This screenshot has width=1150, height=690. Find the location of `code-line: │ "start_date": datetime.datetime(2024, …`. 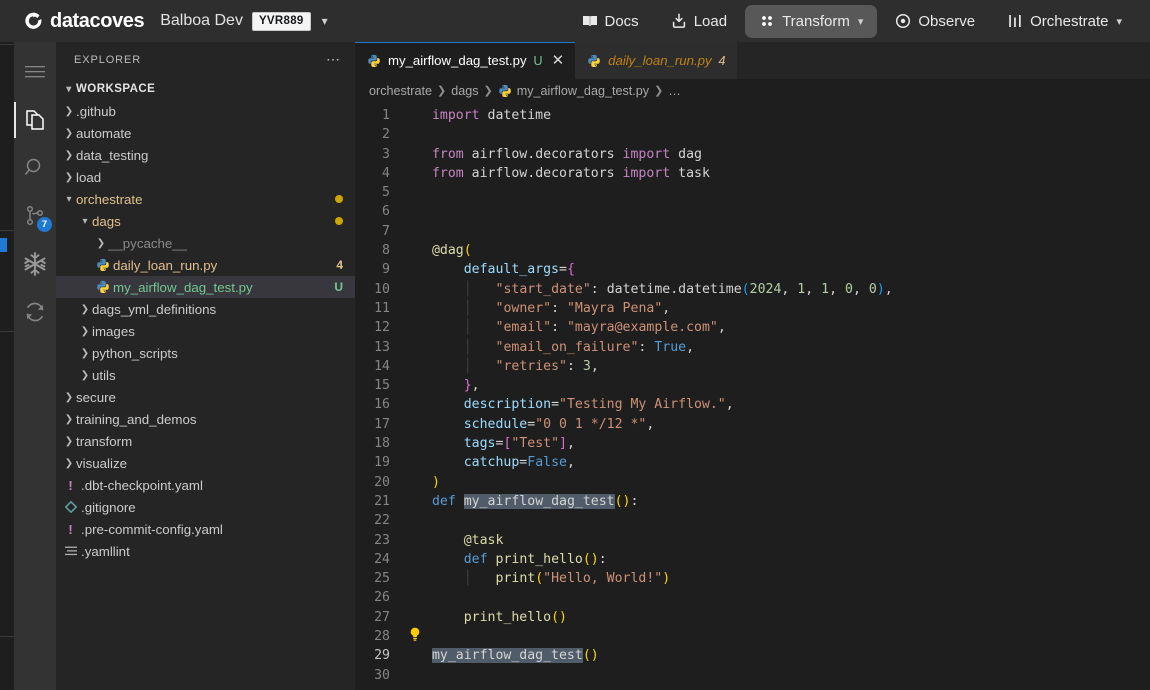

code-line: │ "start_date": datetime.datetime(2024, … is located at coordinates (791, 289).